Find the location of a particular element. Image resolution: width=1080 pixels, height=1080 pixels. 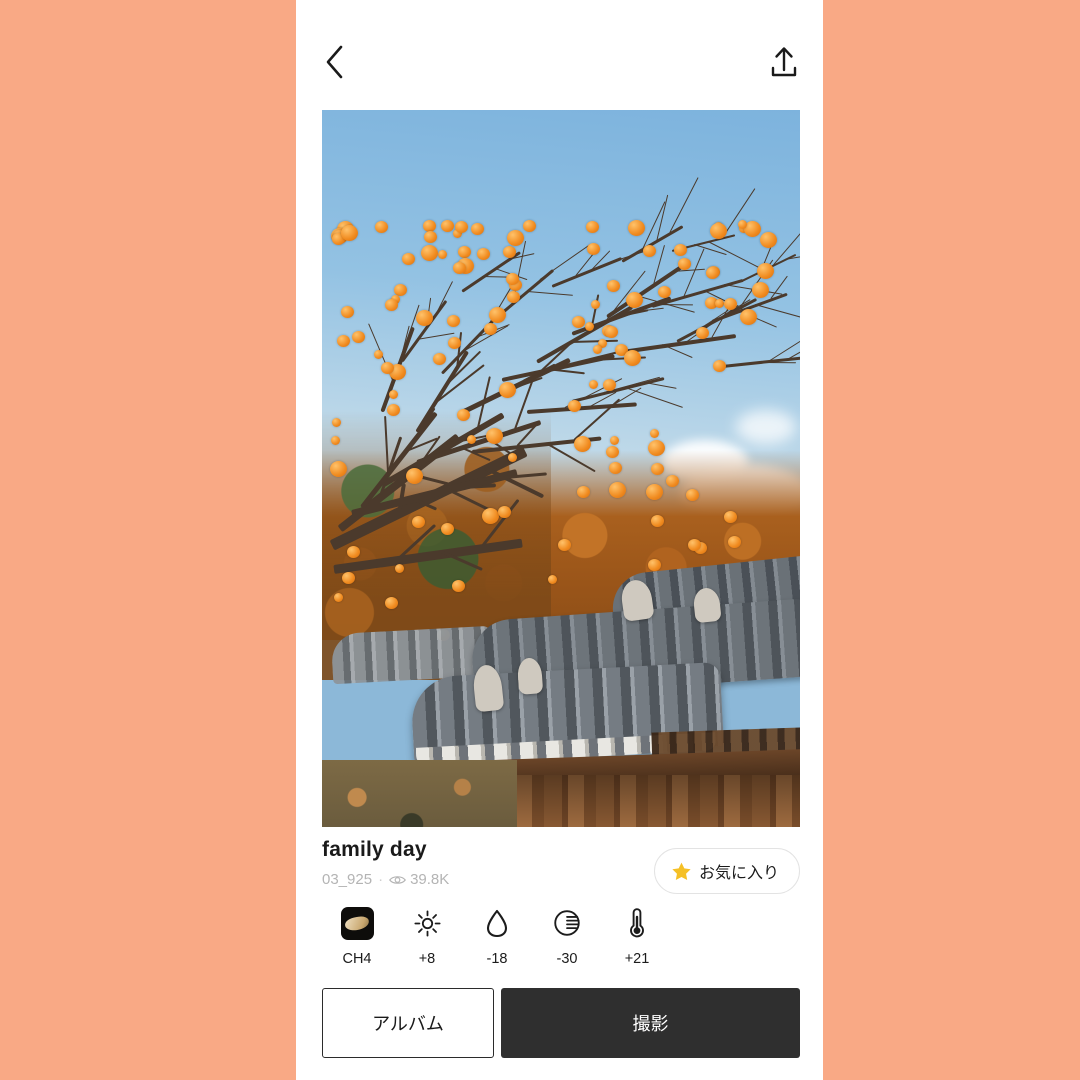

filter-preset-ch4: CH4 is located at coordinates (357, 935).